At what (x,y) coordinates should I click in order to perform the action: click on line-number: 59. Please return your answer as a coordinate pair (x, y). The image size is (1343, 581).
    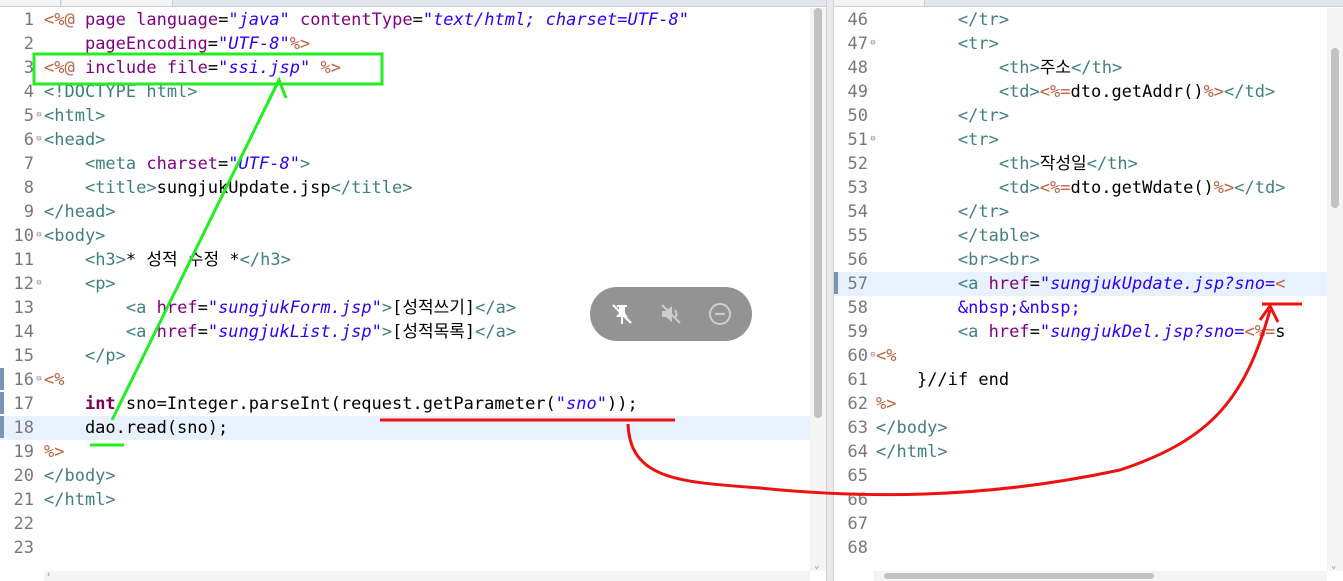
    Looking at the image, I should click on (857, 332).